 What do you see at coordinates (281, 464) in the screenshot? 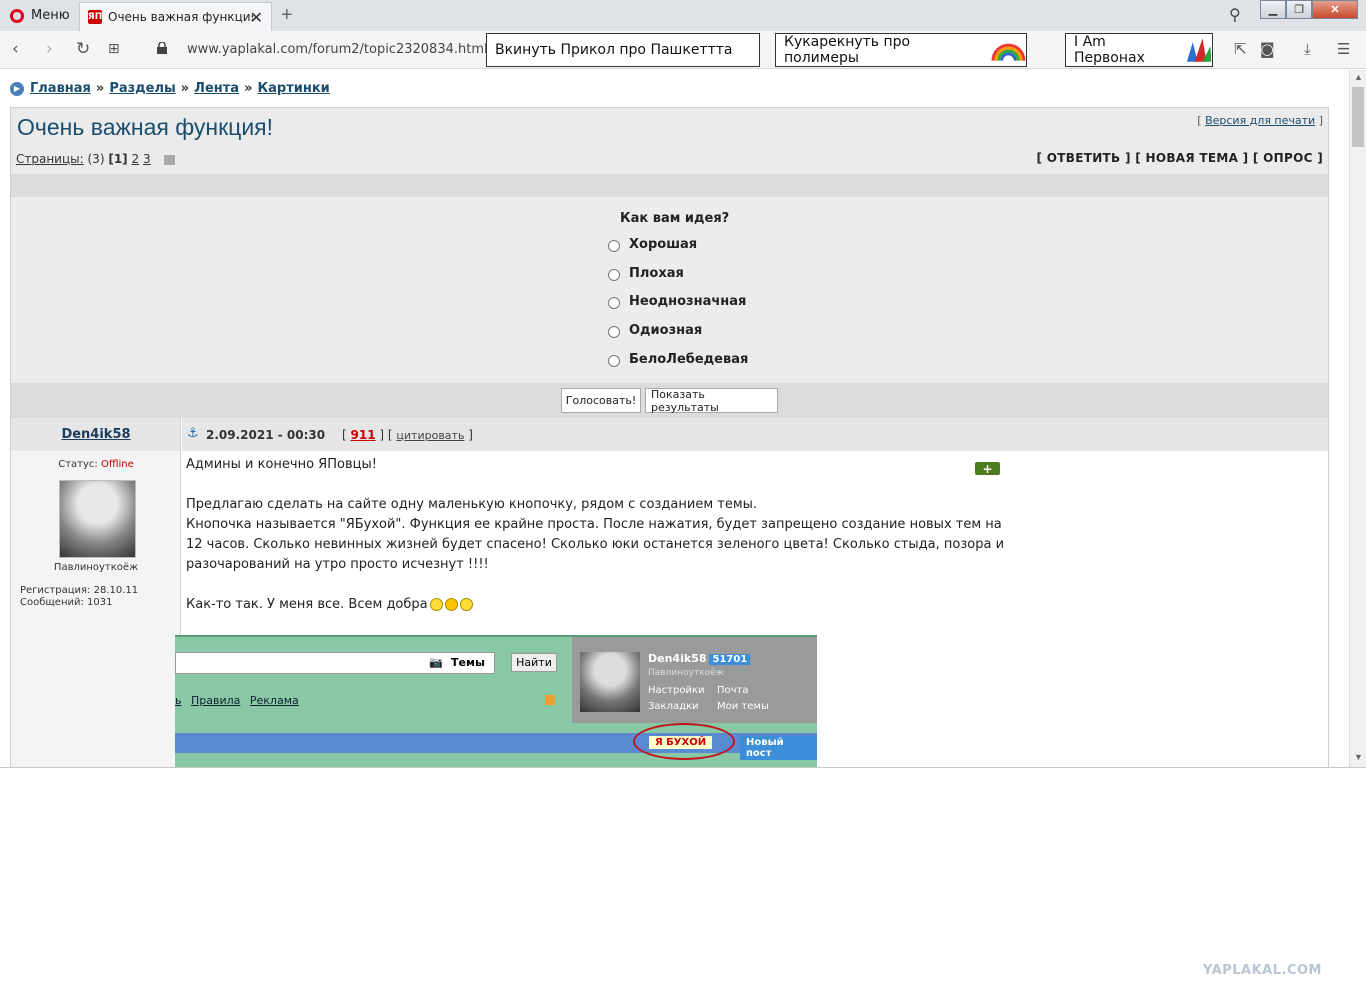
I see `post-text-line: Админы и конечно ЯПовцы!` at bounding box center [281, 464].